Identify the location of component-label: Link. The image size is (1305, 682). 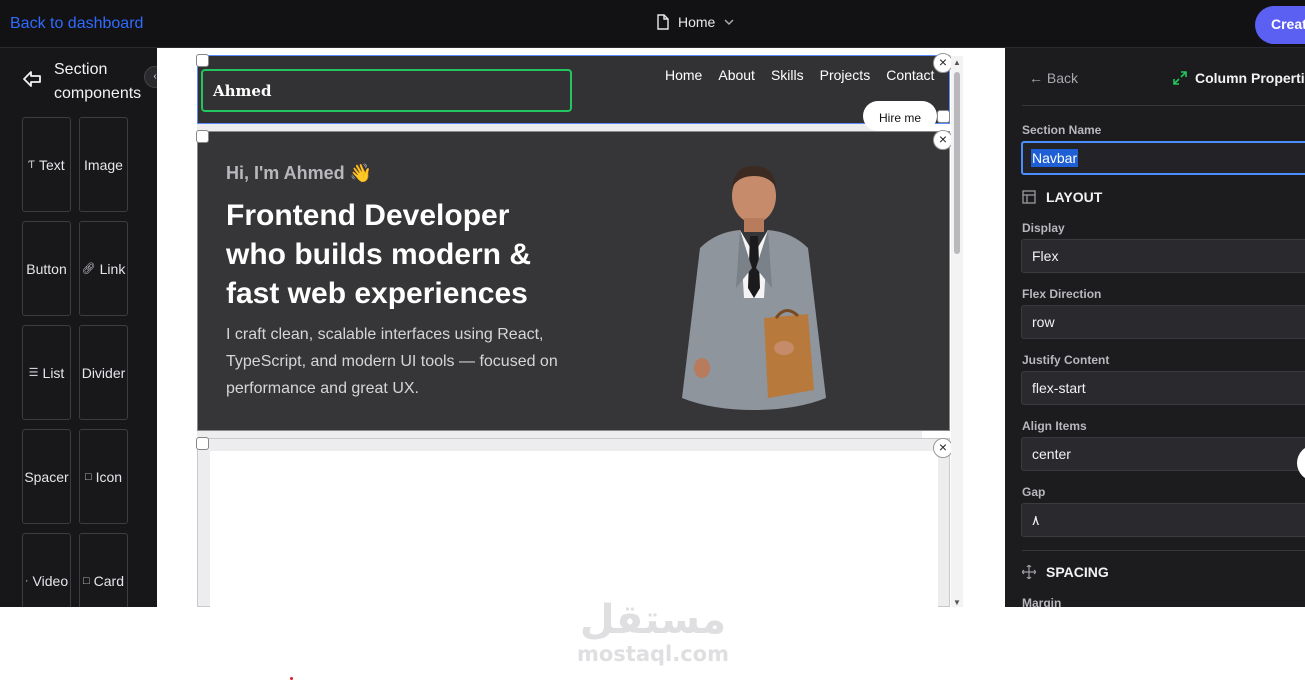
(112, 268).